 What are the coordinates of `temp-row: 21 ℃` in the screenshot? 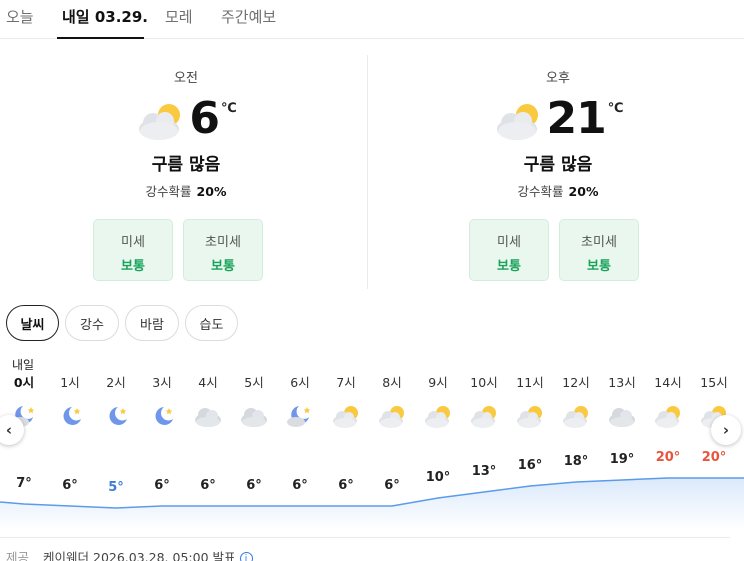 It's located at (558, 120).